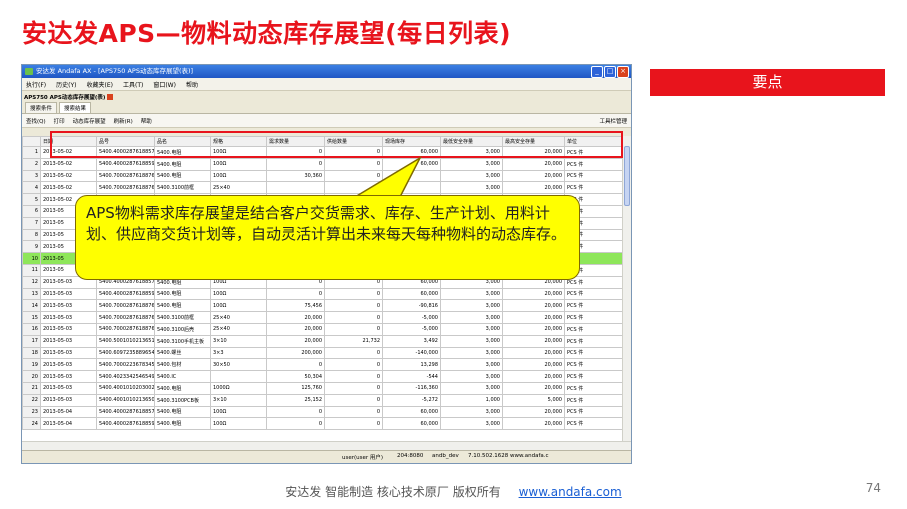  Describe the element at coordinates (182, 317) in the screenshot. I see `table-cell: 5400.3100前框` at that location.